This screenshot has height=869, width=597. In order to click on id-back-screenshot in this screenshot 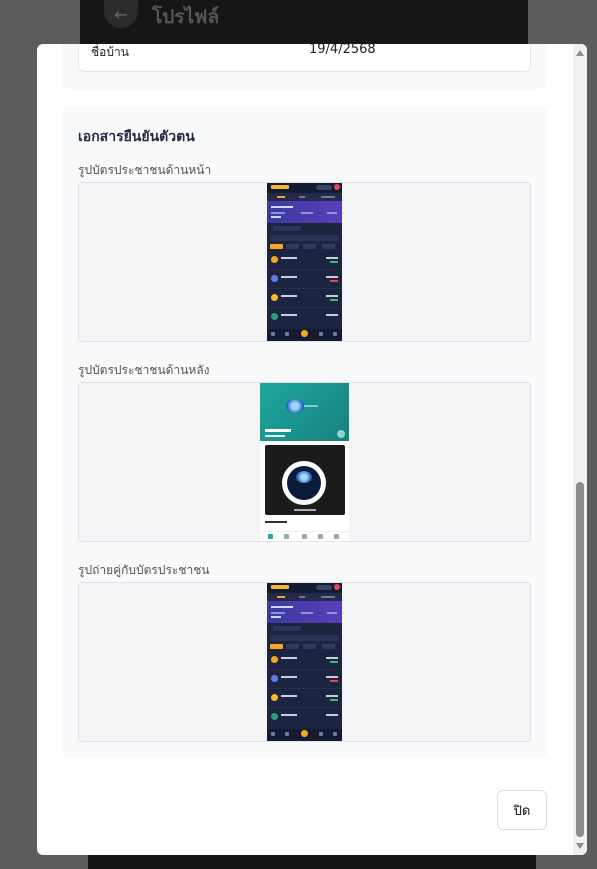, I will do `click(304, 462)`.